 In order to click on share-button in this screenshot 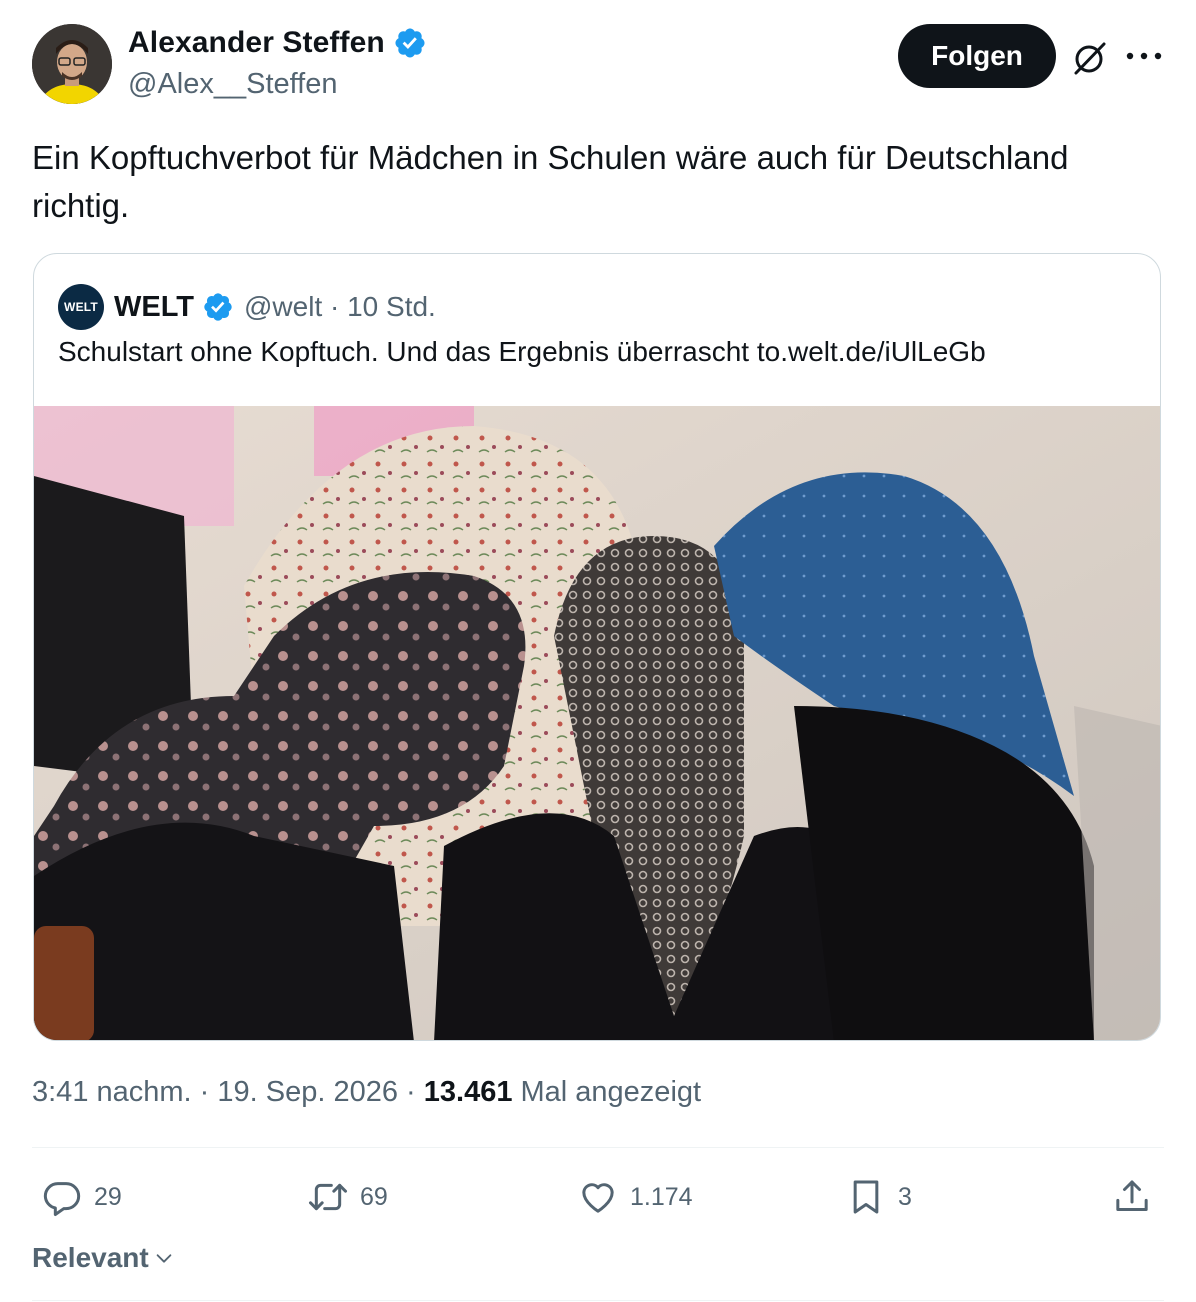, I will do `click(1132, 1197)`.